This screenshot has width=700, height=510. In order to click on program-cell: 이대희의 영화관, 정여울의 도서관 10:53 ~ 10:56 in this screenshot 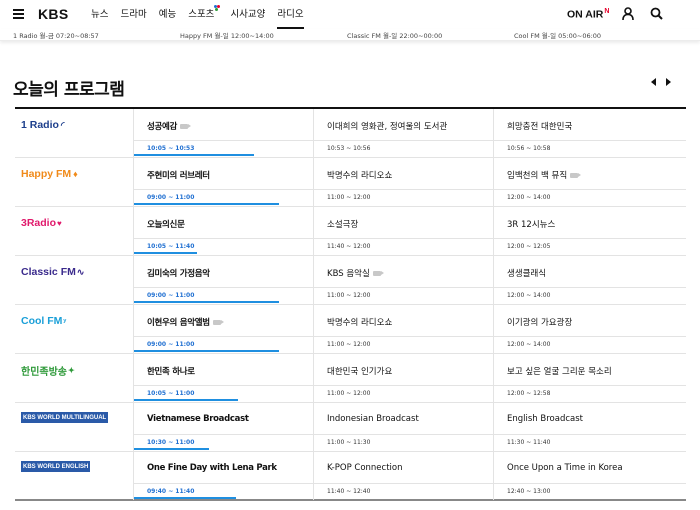, I will do `click(403, 133)`.